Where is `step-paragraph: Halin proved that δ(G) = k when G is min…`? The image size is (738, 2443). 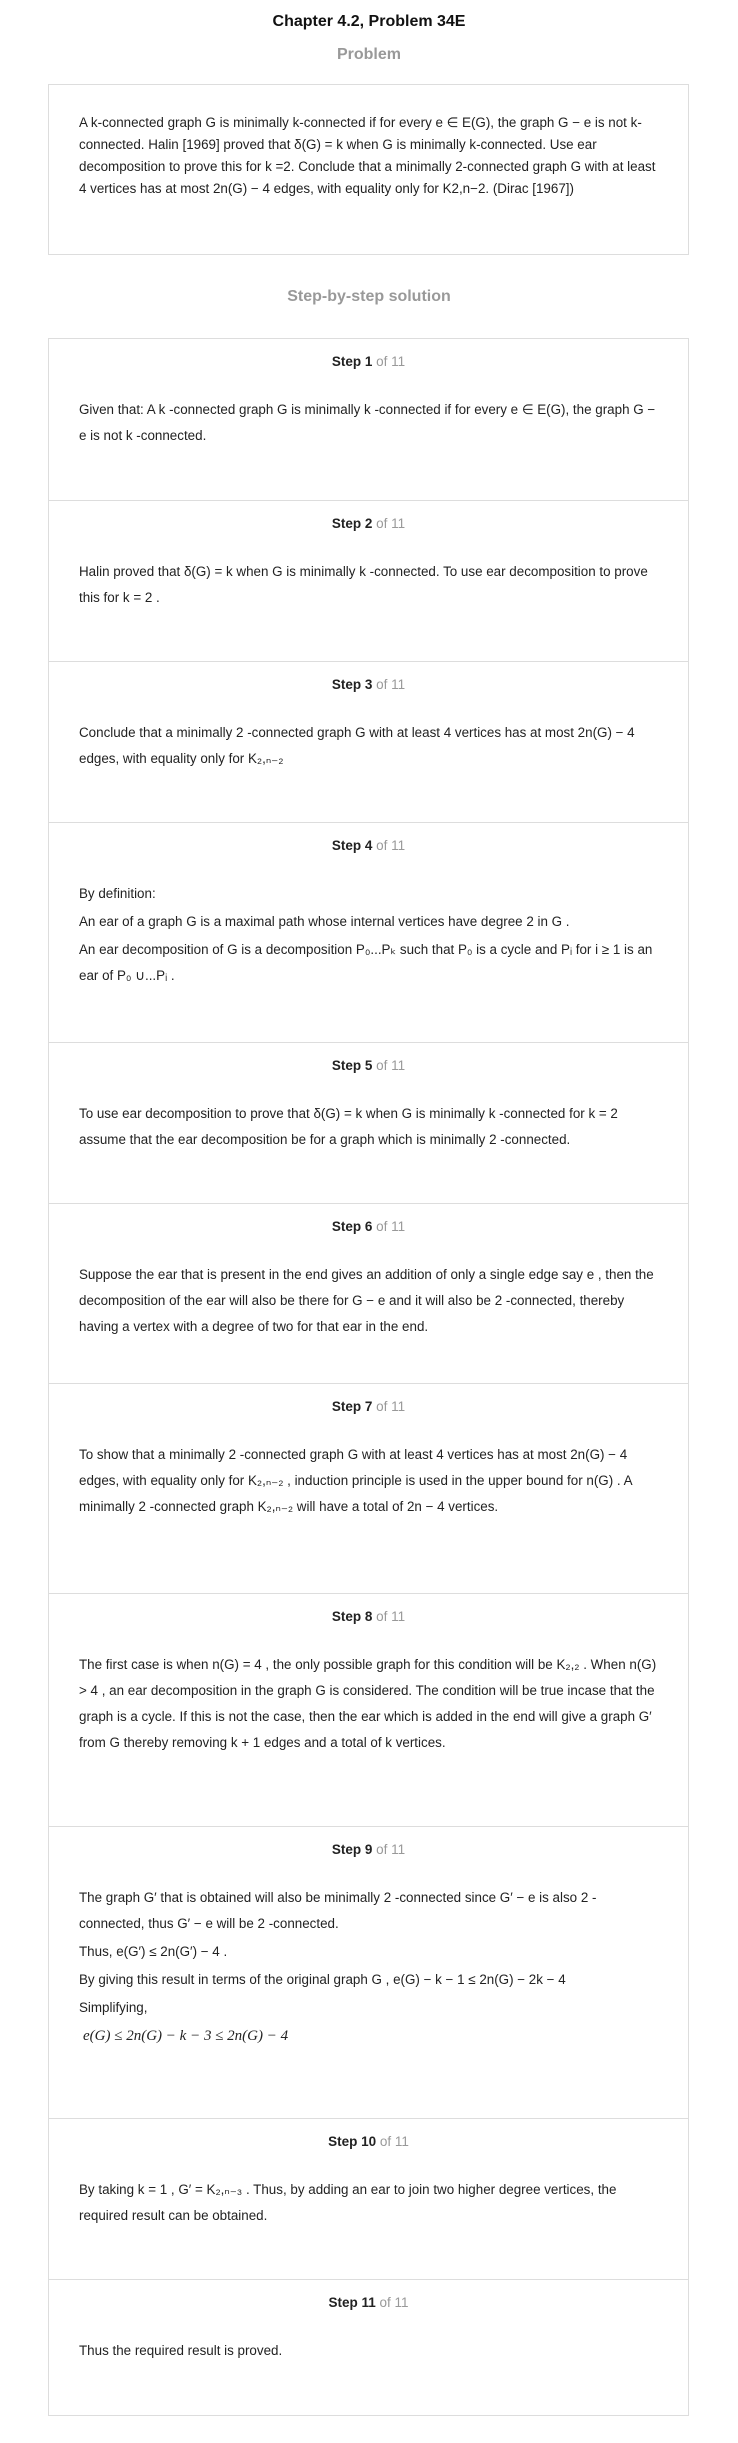 step-paragraph: Halin proved that δ(G) = k when G is min… is located at coordinates (363, 584).